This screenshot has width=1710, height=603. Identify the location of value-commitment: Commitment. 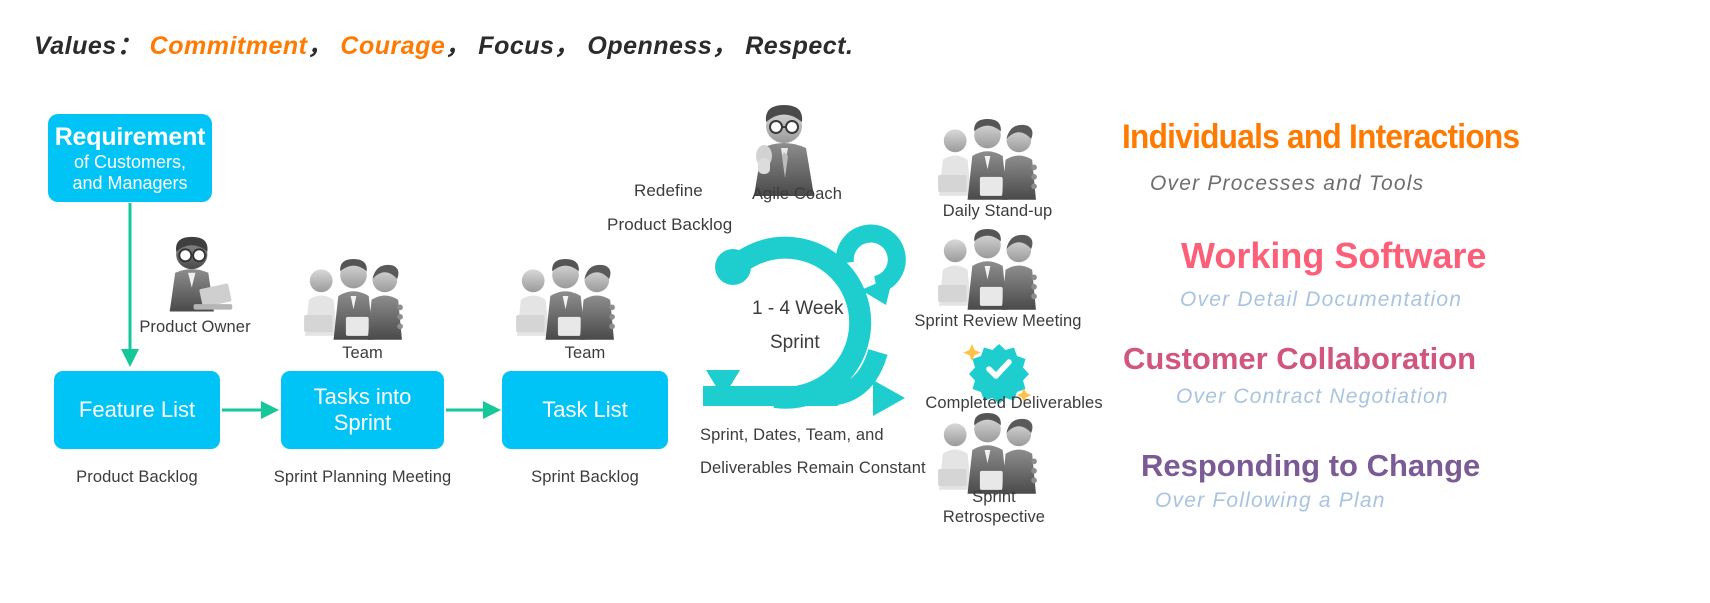
(228, 46).